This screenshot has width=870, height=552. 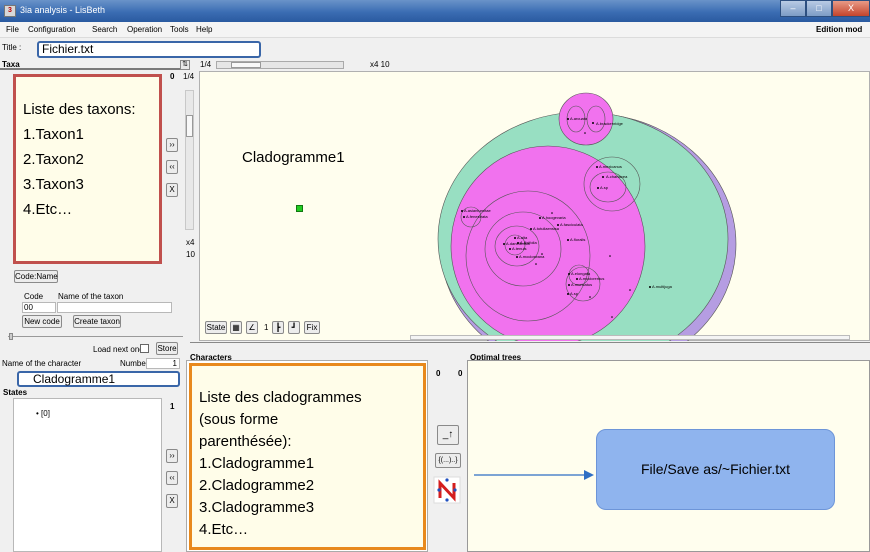 What do you see at coordinates (91, 296) in the screenshot?
I see `taxon-name-label: Name of the taxon` at bounding box center [91, 296].